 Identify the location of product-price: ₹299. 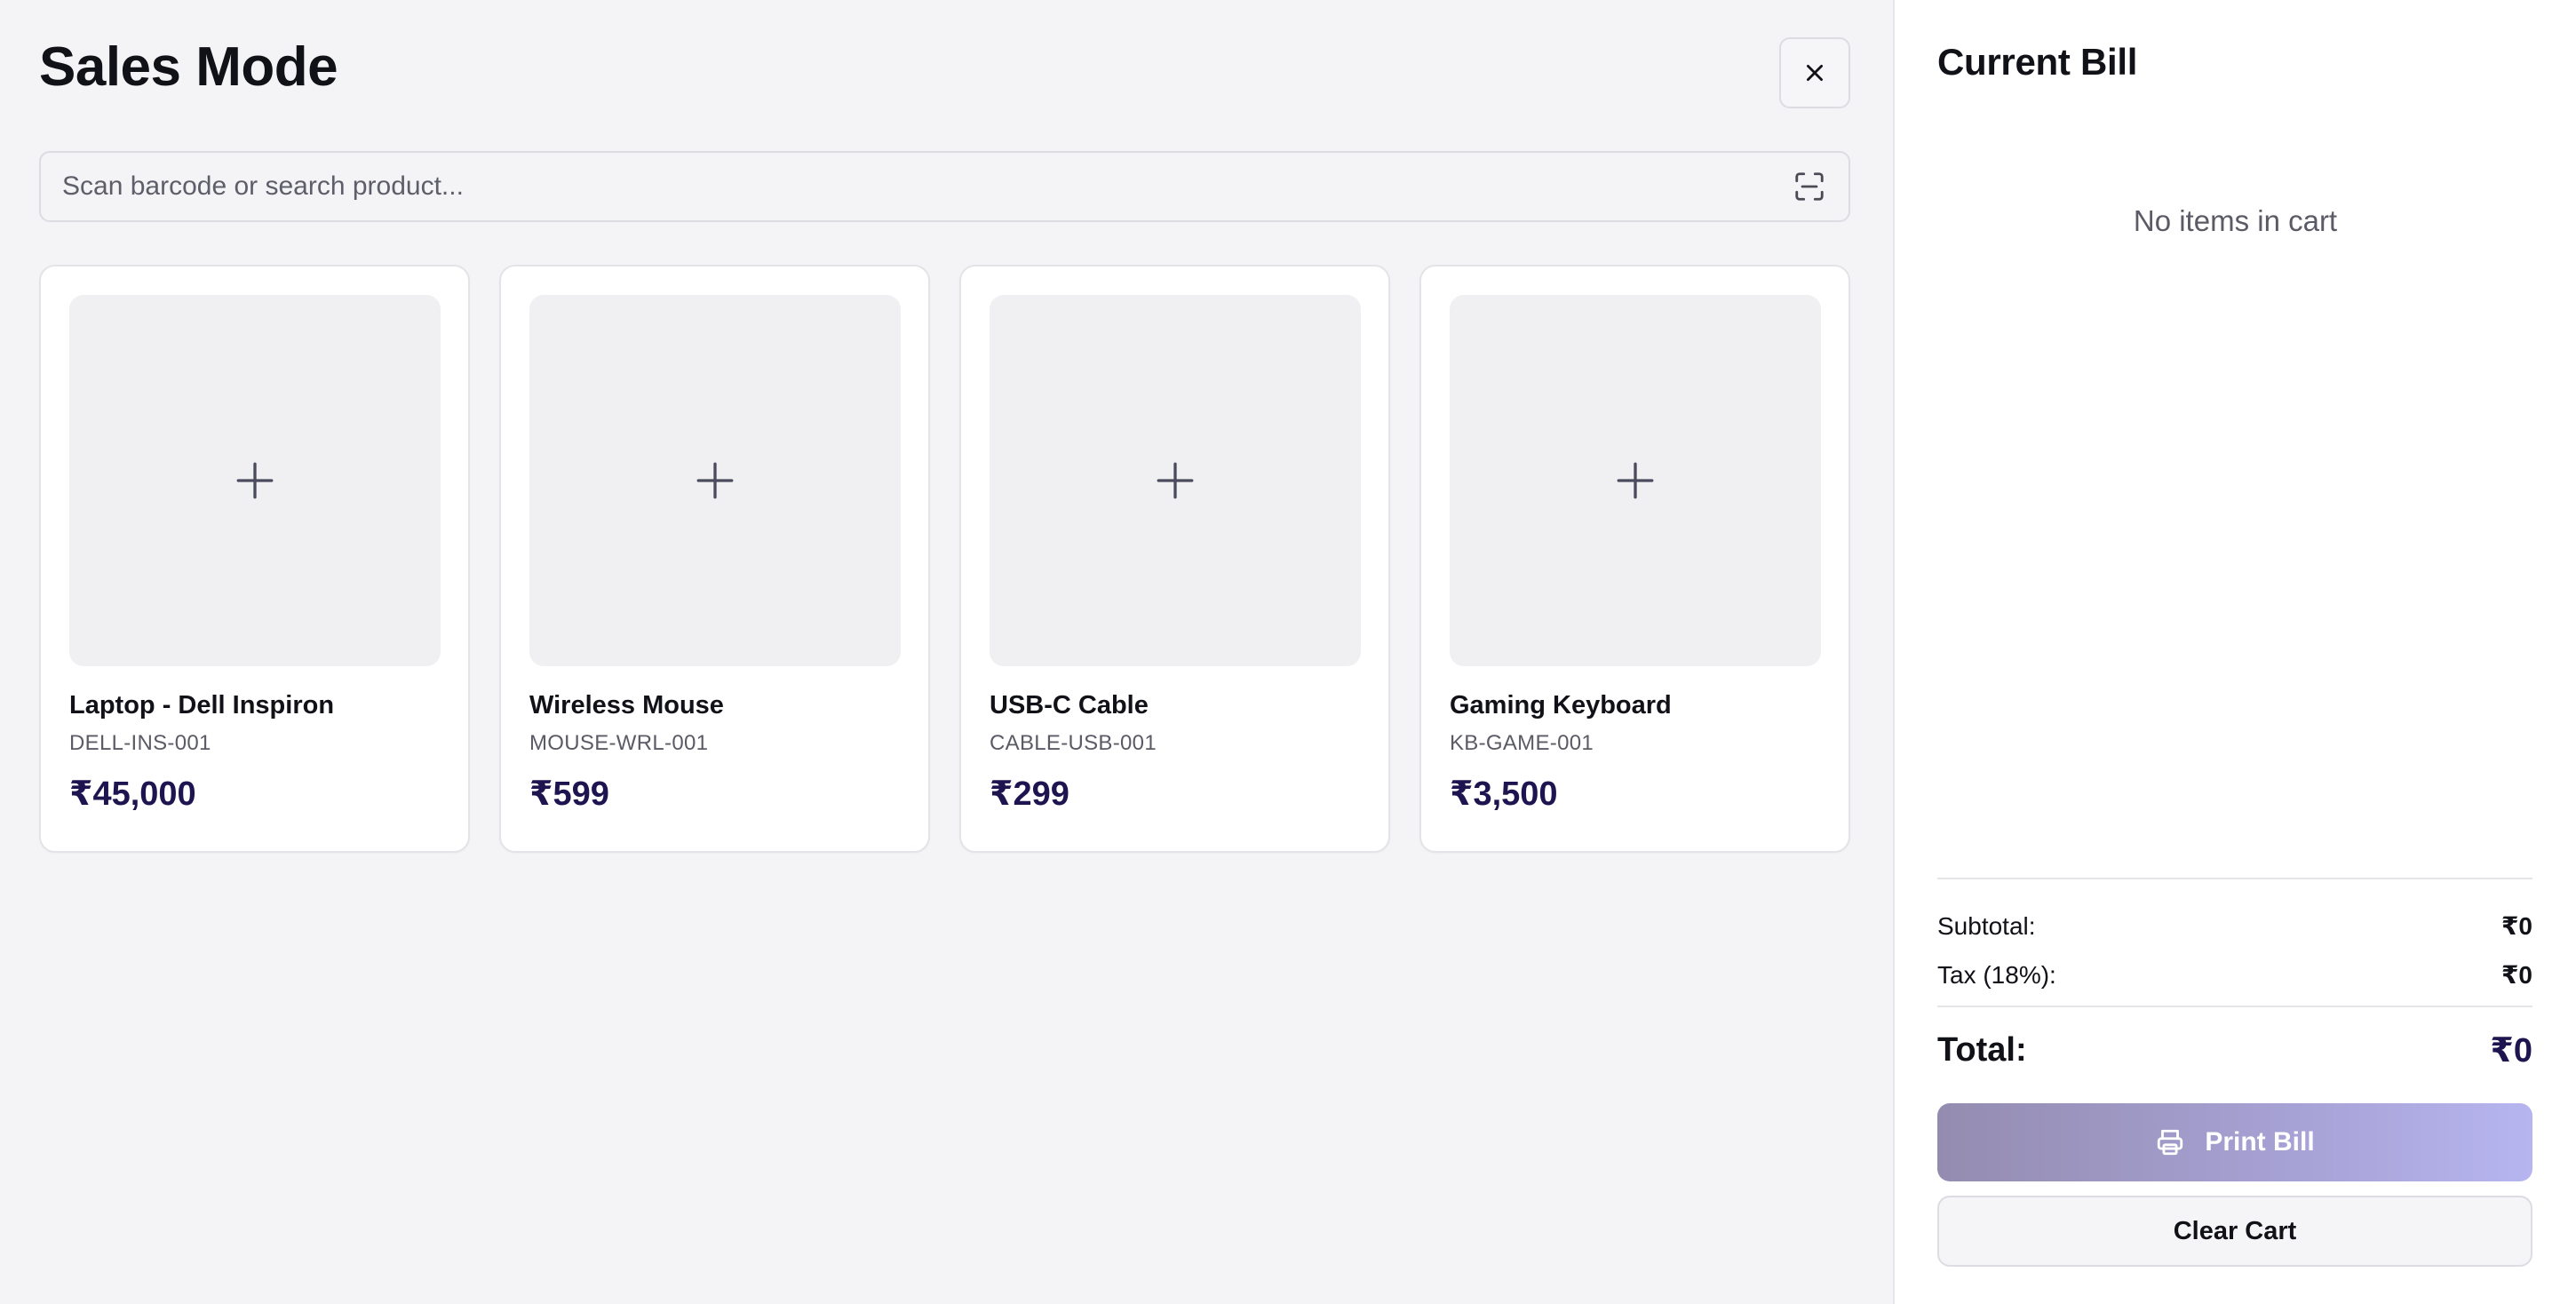
(1029, 794).